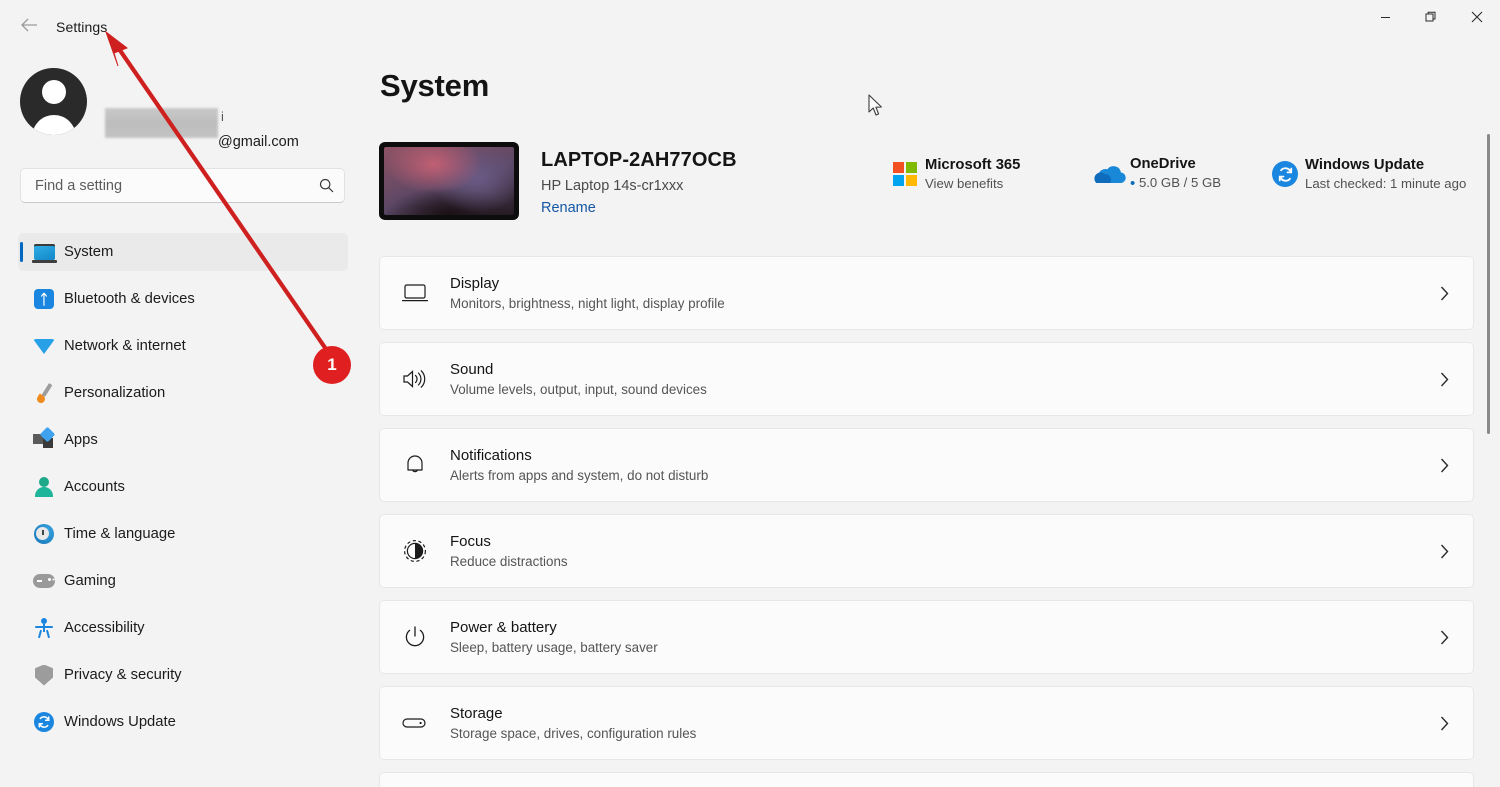  What do you see at coordinates (125, 346) in the screenshot?
I see `sidebar-item-label: Network & internet` at bounding box center [125, 346].